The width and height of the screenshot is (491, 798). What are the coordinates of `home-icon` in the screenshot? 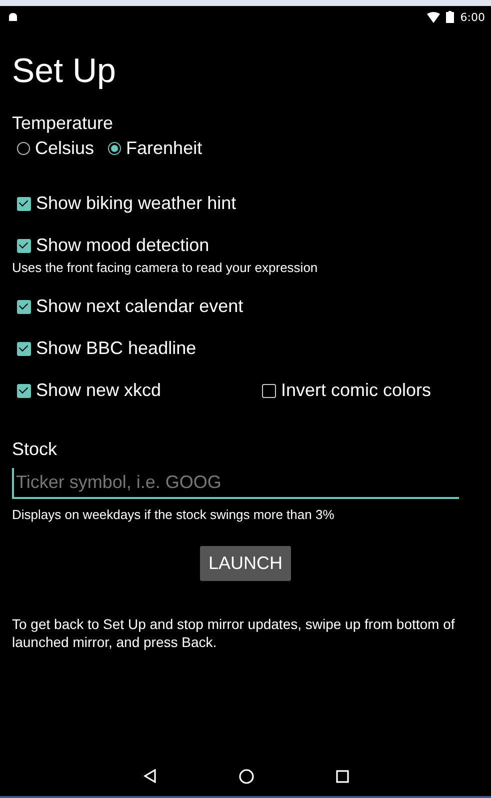 It's located at (246, 776).